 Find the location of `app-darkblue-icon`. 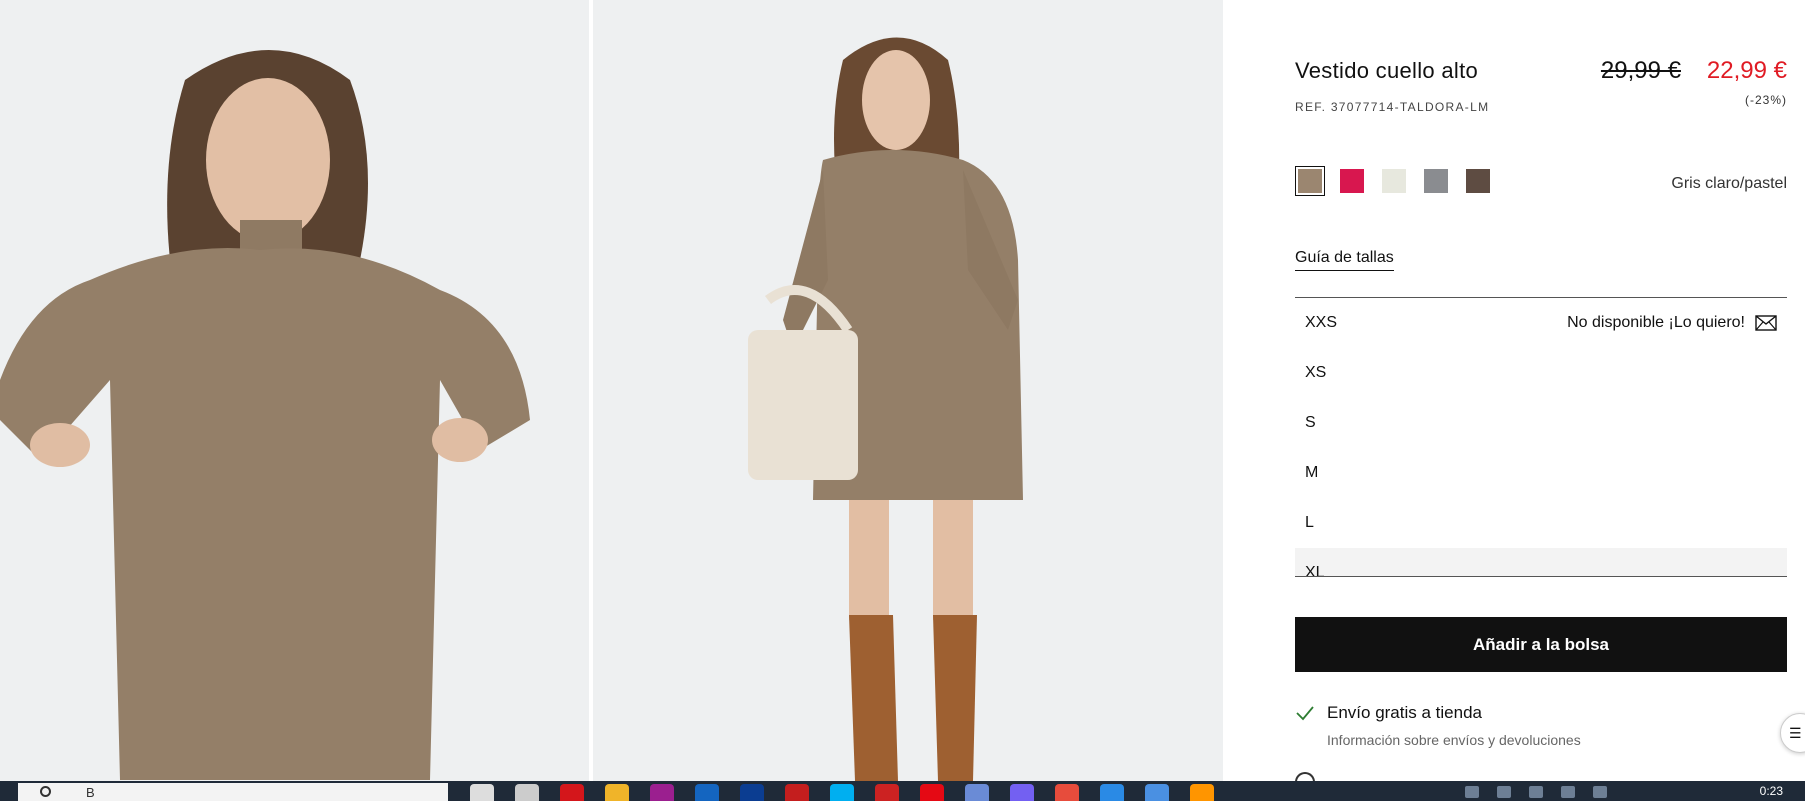

app-darkblue-icon is located at coordinates (752, 792).